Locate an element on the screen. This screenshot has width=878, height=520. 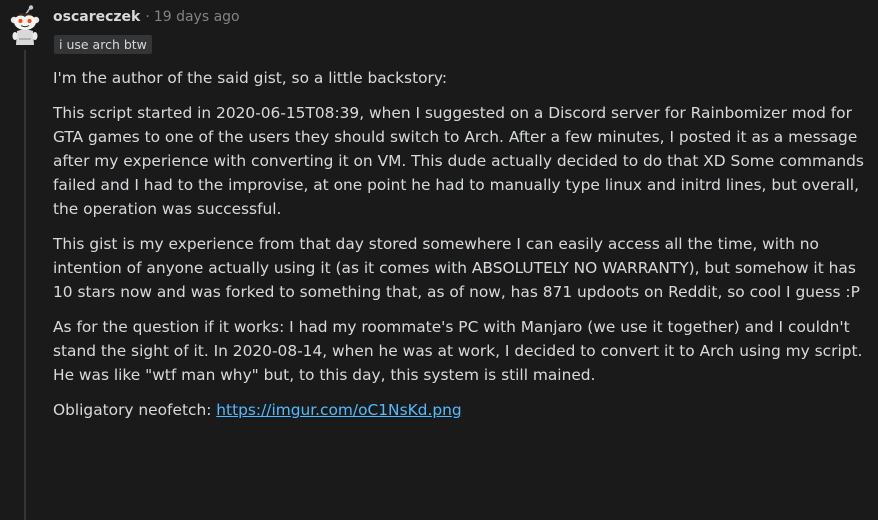
comment-meta: oscareczek · 19 days ago is located at coordinates (146, 20).